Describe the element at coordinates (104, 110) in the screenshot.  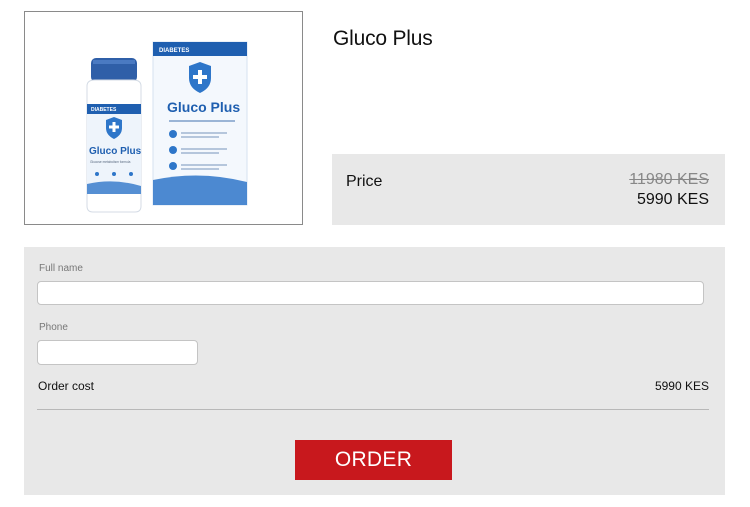
I see `bottle-badge-text: DIABETES` at that location.